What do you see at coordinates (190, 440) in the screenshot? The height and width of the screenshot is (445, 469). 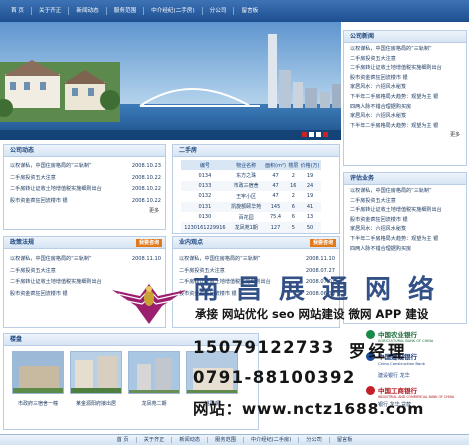 I see `footer-news: 新闻动态` at bounding box center [190, 440].